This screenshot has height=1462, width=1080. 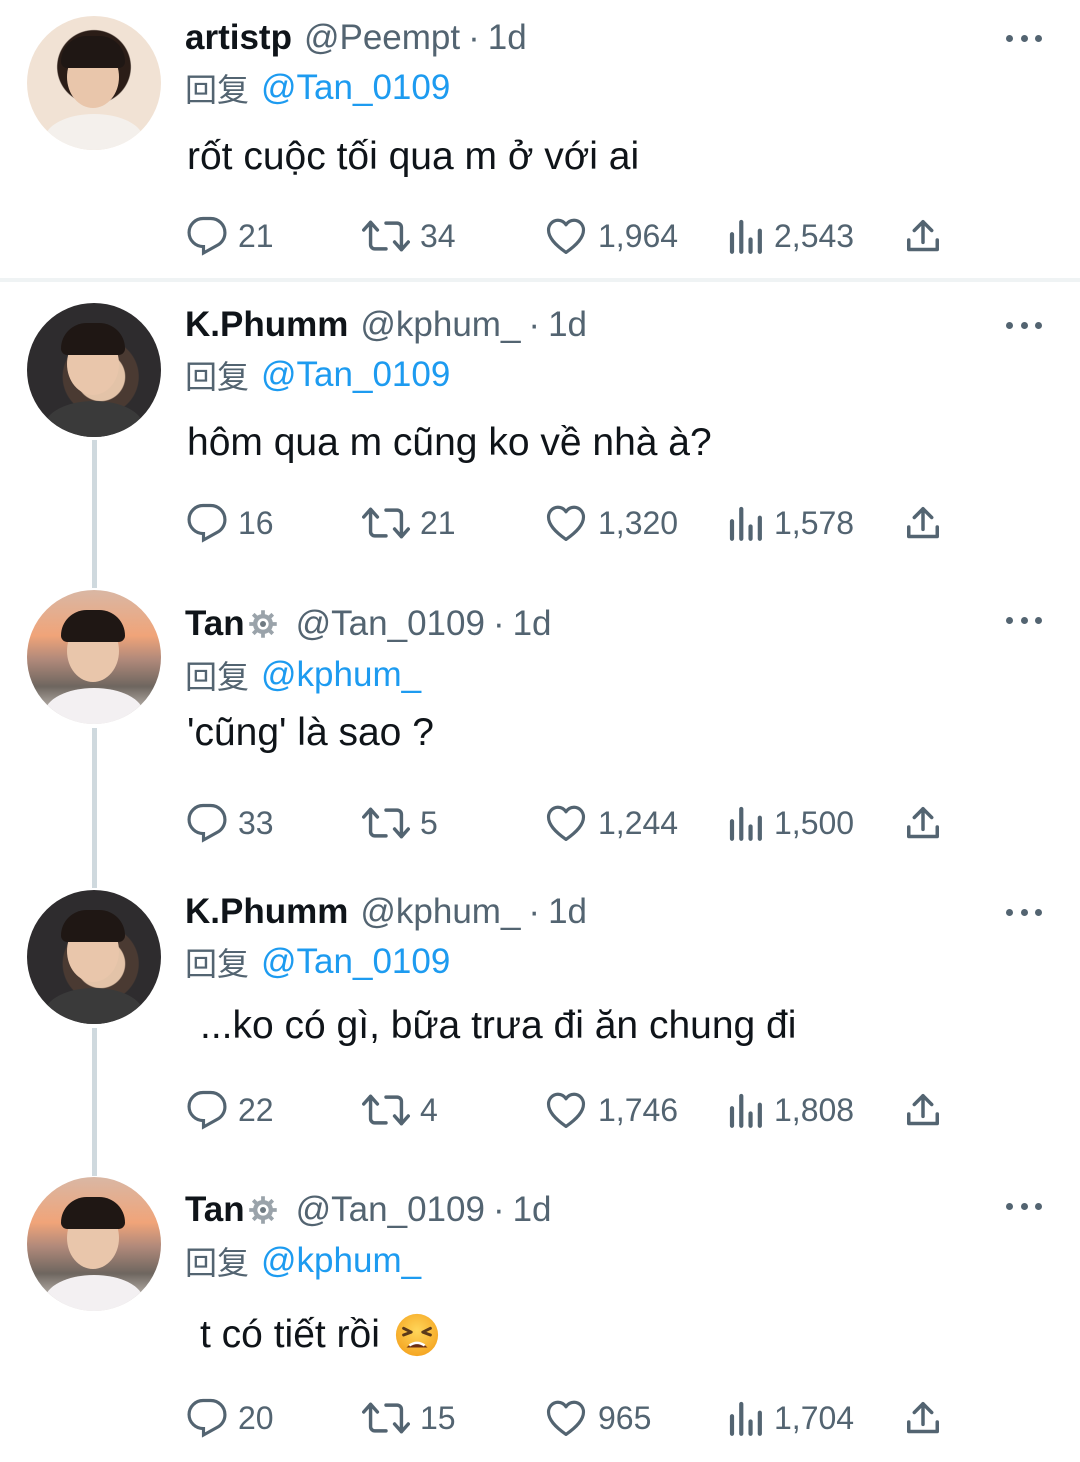 I want to click on reply-button: 21, so click(x=230, y=236).